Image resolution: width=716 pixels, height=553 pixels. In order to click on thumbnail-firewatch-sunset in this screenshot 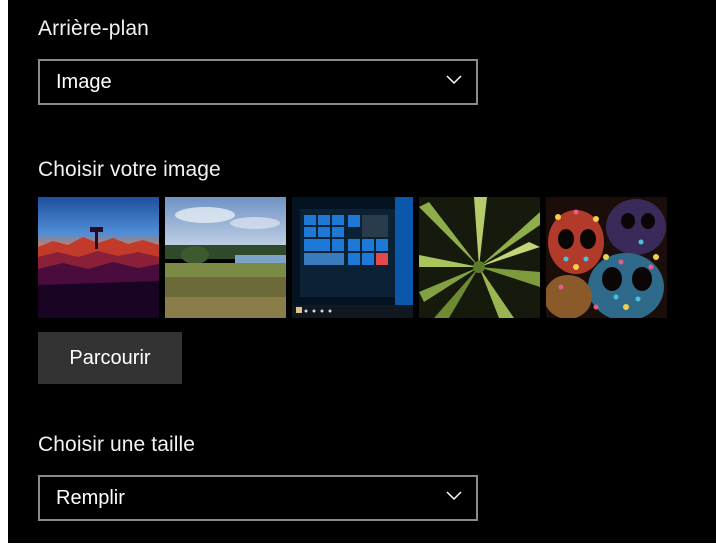, I will do `click(98, 257)`.